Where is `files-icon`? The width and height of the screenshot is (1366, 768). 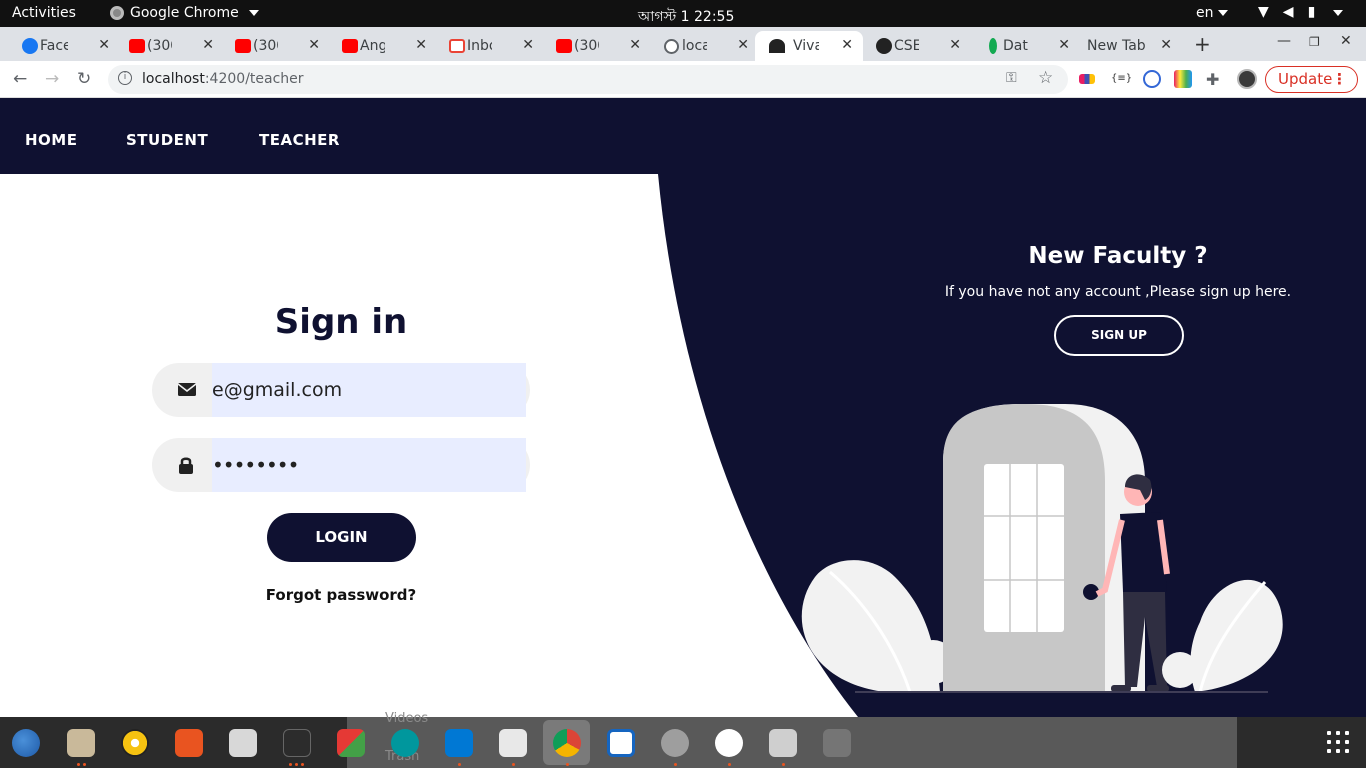
files-icon is located at coordinates (81, 743).